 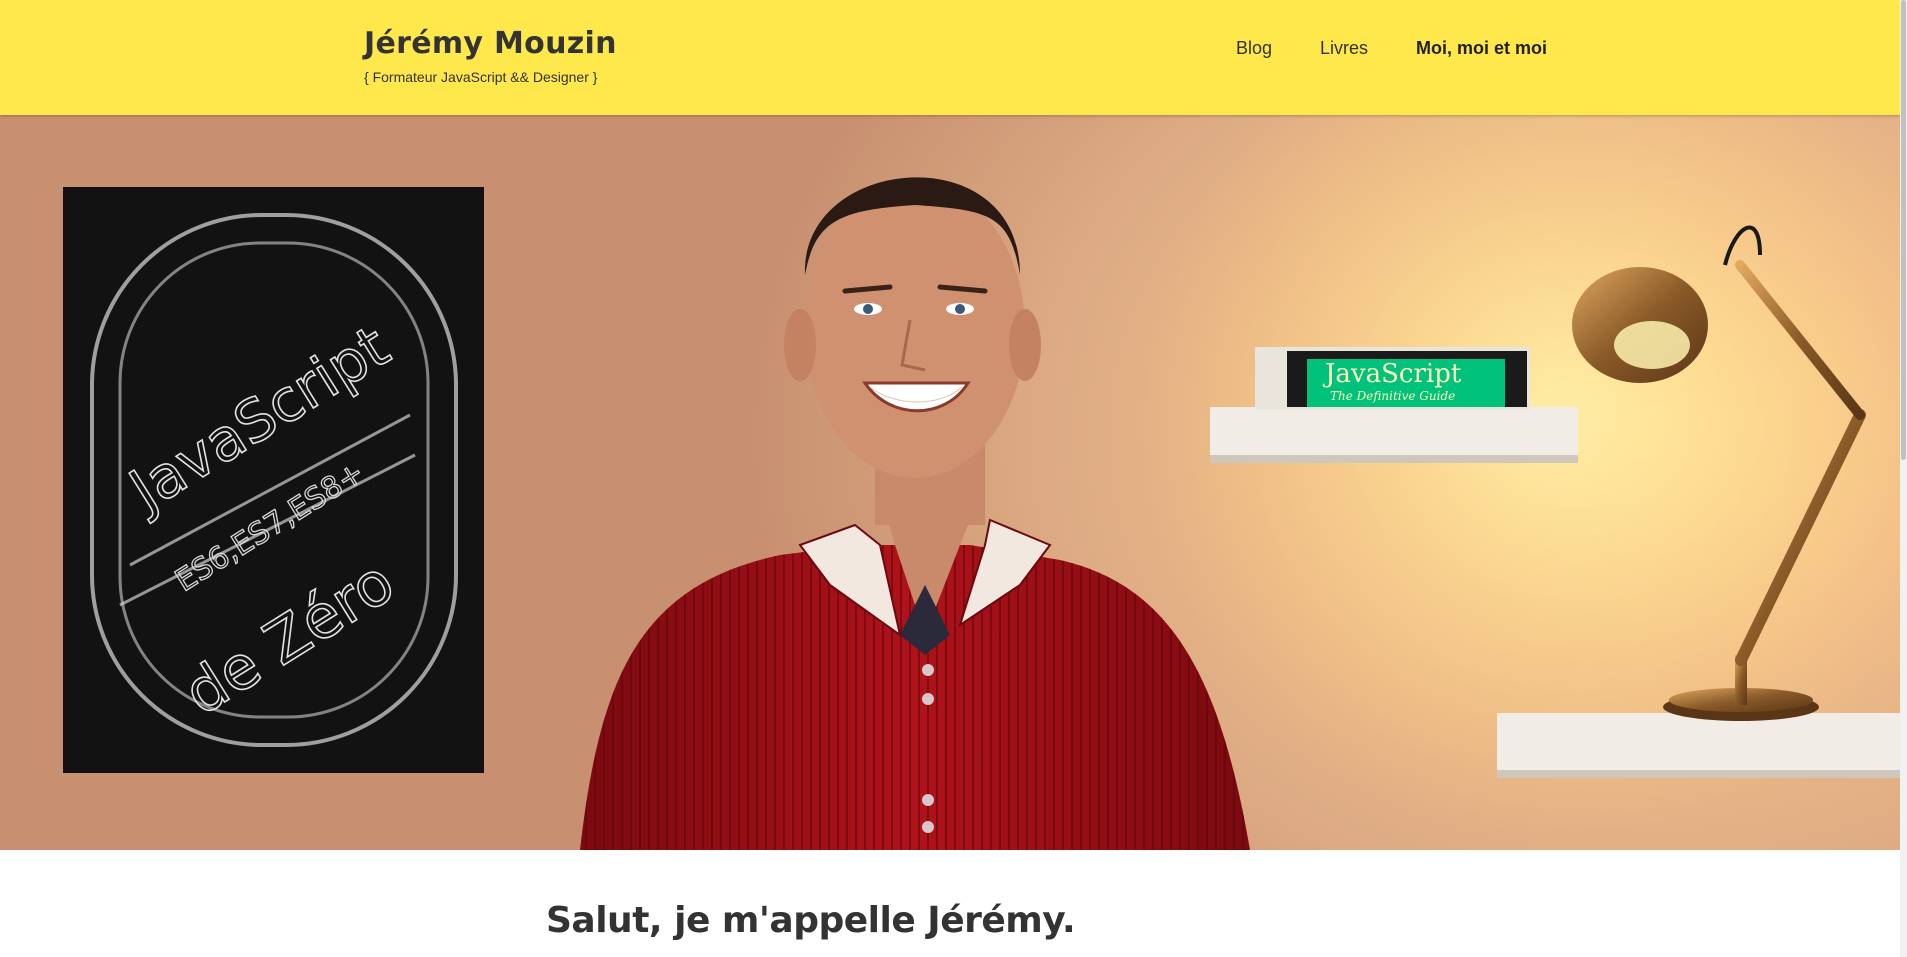 I want to click on nav-link-livres: Livres, so click(x=1344, y=48).